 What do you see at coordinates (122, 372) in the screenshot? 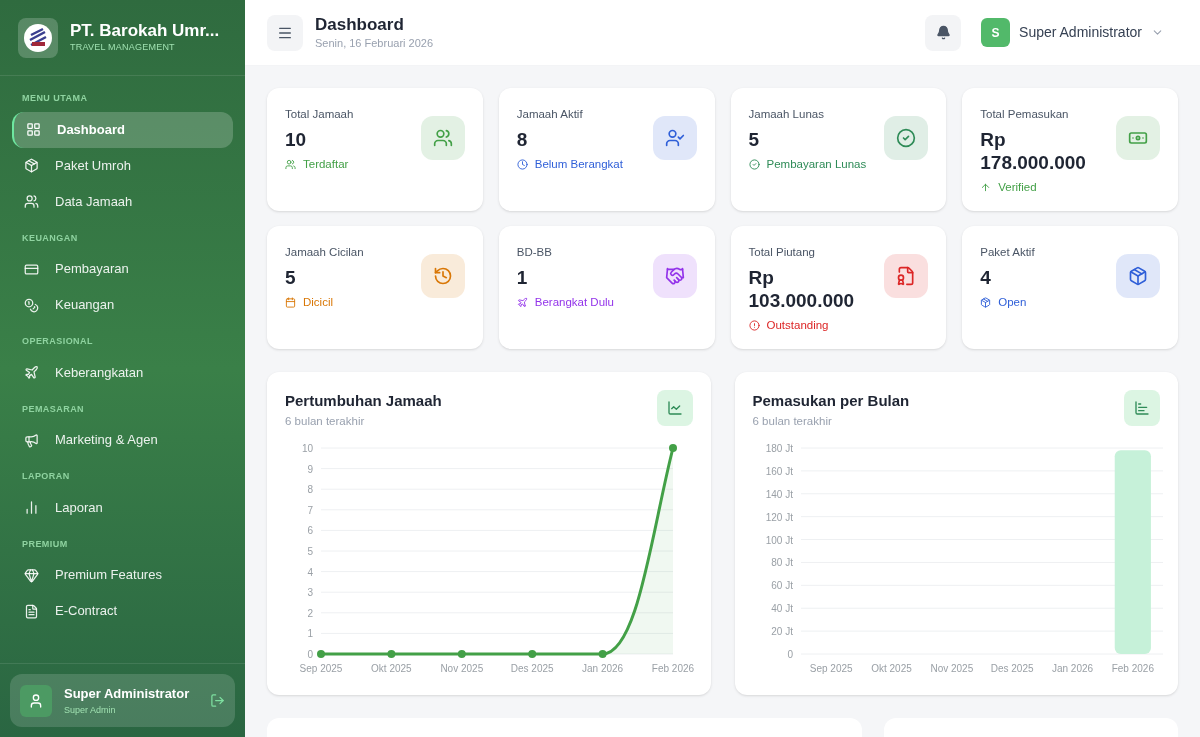
I see `sidebar-item: Keberangkatan` at bounding box center [122, 372].